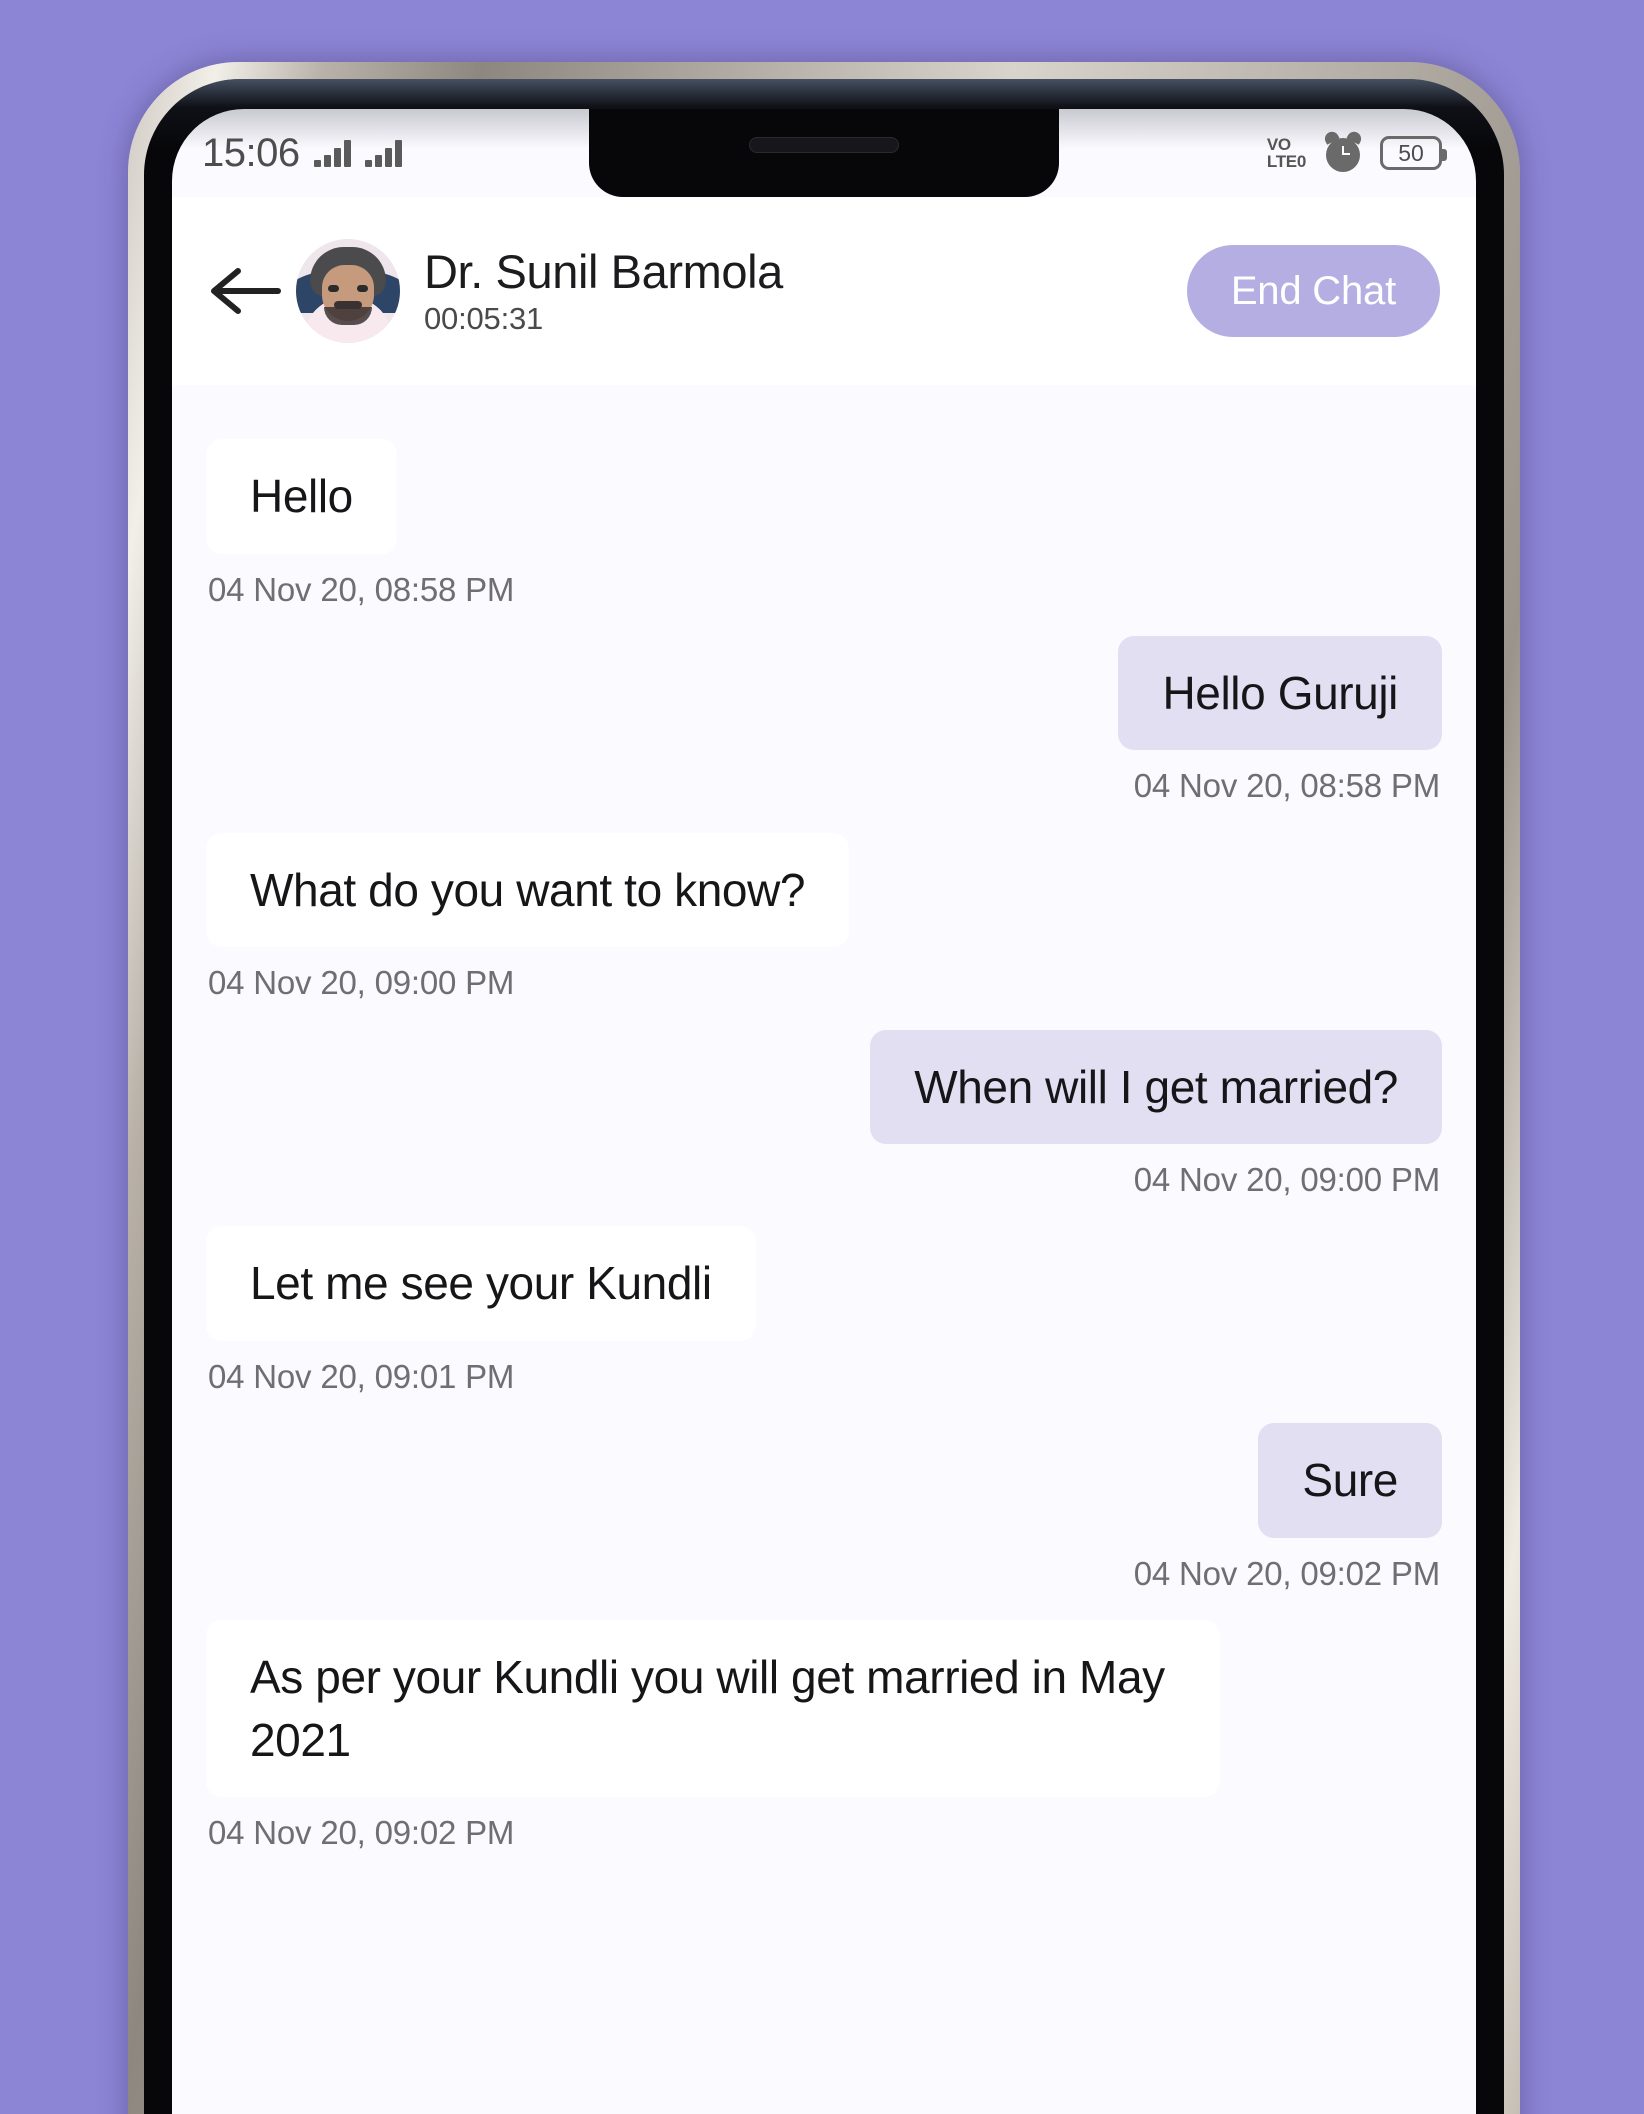 The height and width of the screenshot is (2114, 1644). What do you see at coordinates (361, 1376) in the screenshot?
I see `message-timestamp: 04 Nov 20, 09:01 PM` at bounding box center [361, 1376].